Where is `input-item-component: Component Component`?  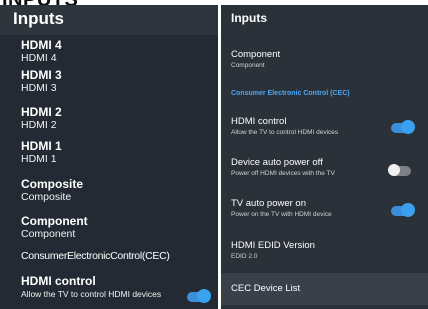
input-item-component: Component Component is located at coordinates (54, 228).